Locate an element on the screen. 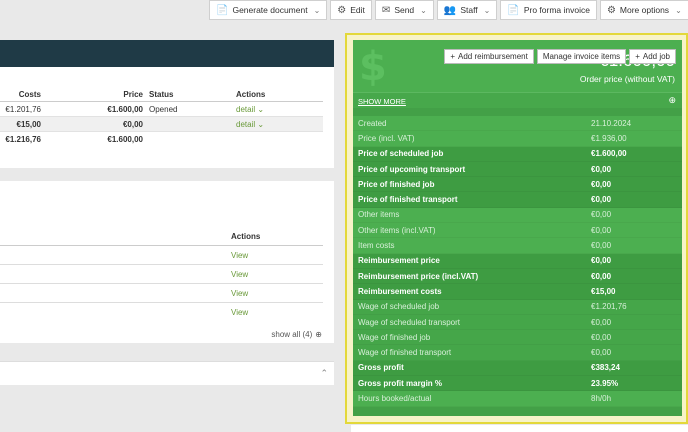 This screenshot has height=432, width=688. edit-button: ⚙ Edit is located at coordinates (351, 10).